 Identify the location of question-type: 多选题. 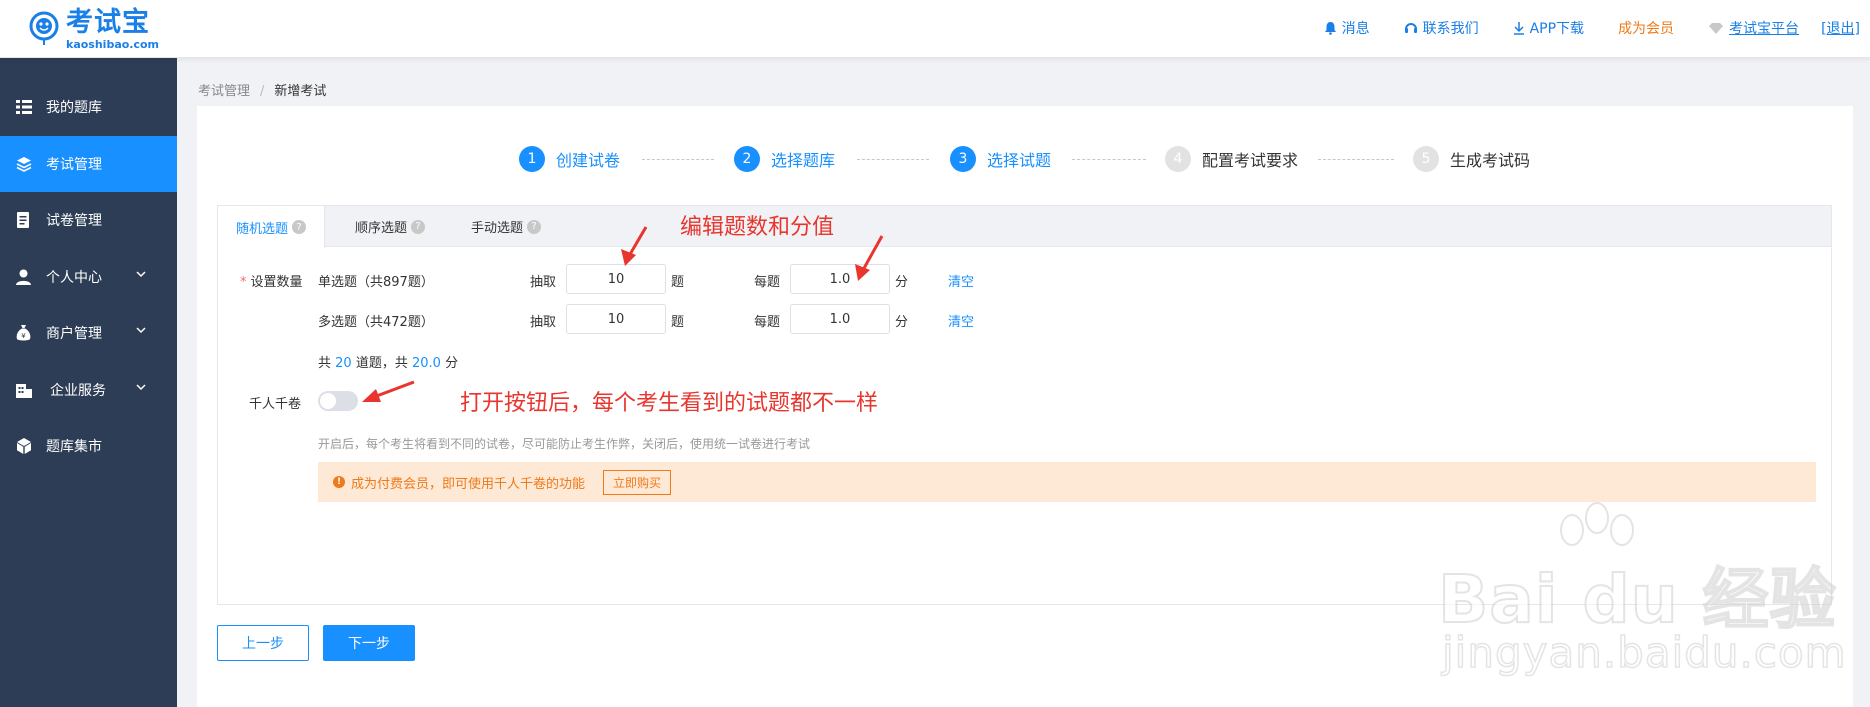
(338, 322).